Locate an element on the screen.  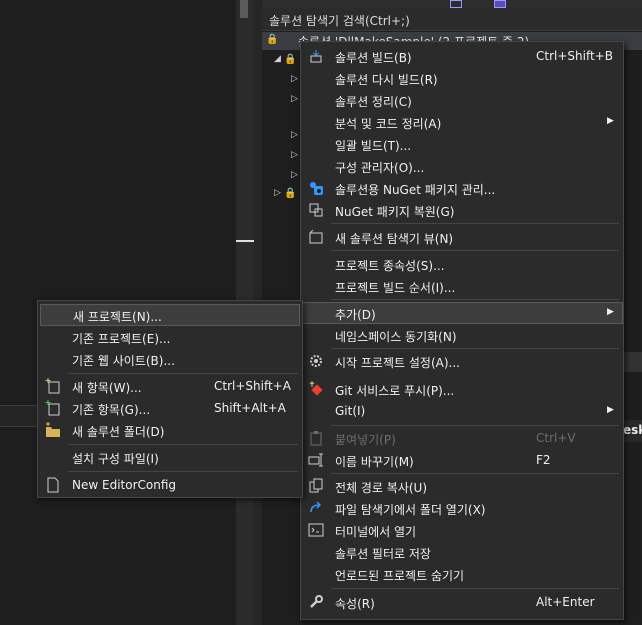
menu-item-open-in-explorer: 파일 탐색기에서 폴더 열기(X) is located at coordinates (462, 508).